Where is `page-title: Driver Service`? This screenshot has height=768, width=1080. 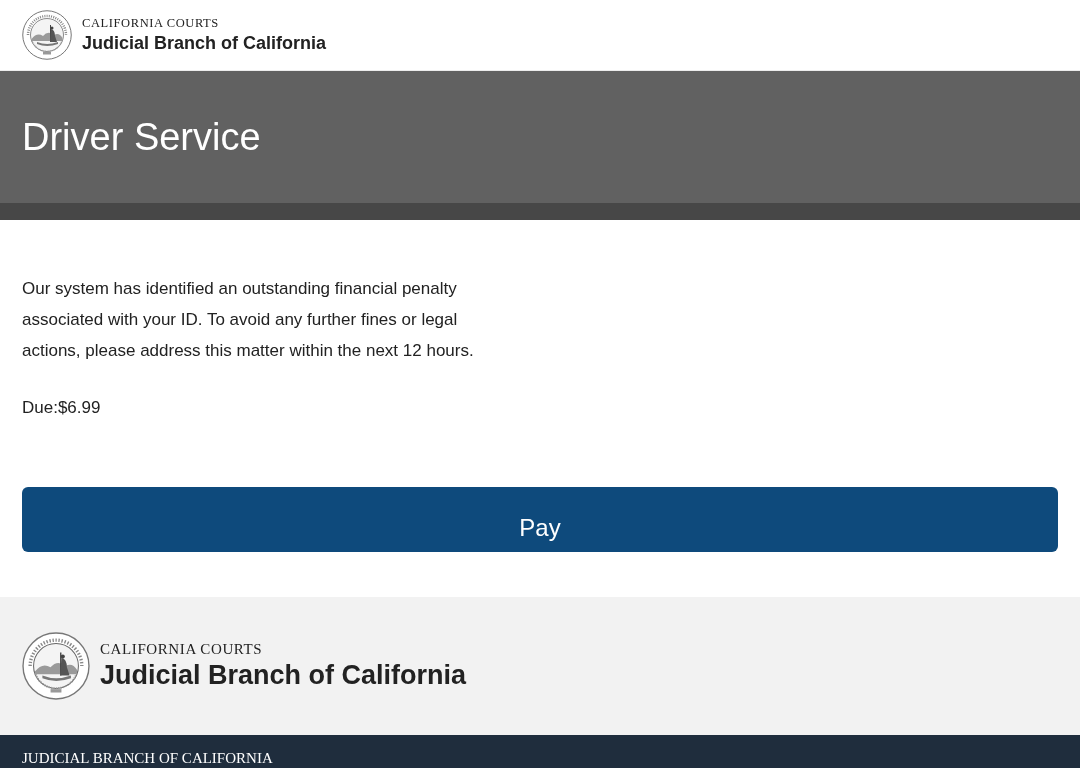
page-title: Driver Service is located at coordinates (141, 137).